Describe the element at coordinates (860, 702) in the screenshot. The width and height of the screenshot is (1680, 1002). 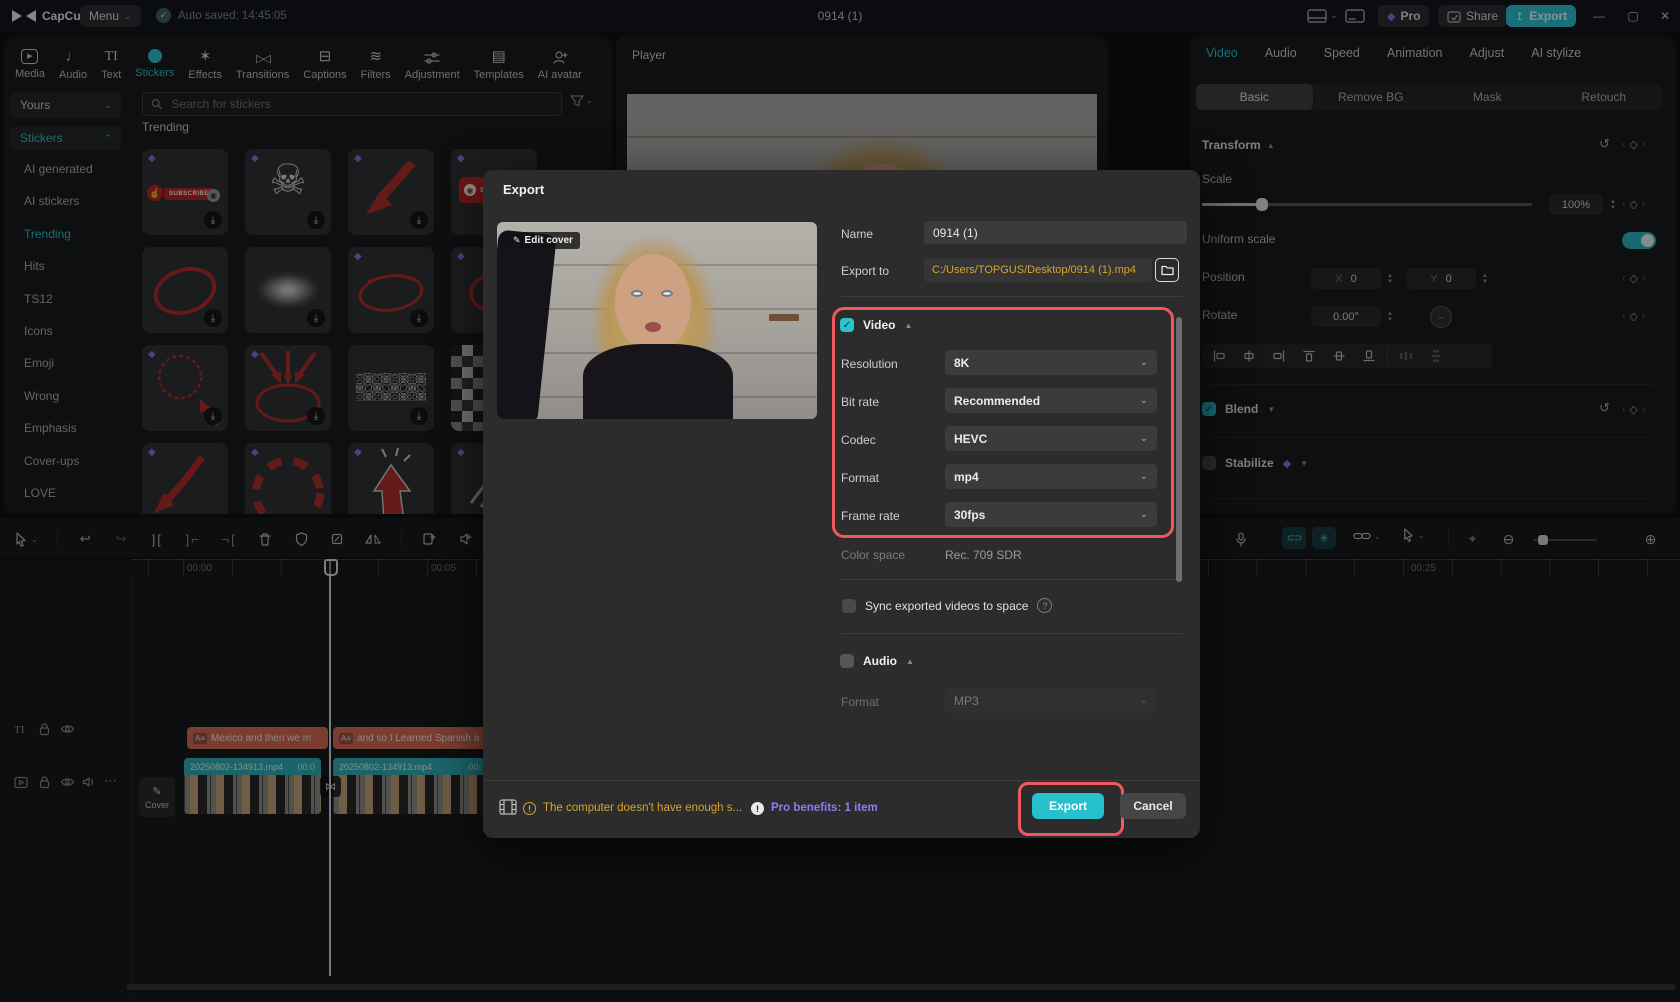
I see `audio-format-label: Format` at that location.